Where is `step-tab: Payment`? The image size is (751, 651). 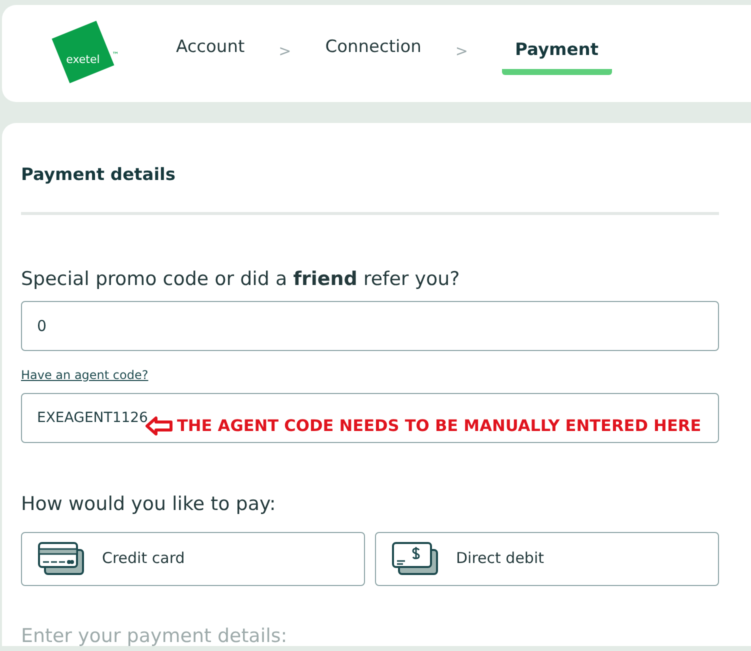
step-tab: Payment is located at coordinates (557, 53).